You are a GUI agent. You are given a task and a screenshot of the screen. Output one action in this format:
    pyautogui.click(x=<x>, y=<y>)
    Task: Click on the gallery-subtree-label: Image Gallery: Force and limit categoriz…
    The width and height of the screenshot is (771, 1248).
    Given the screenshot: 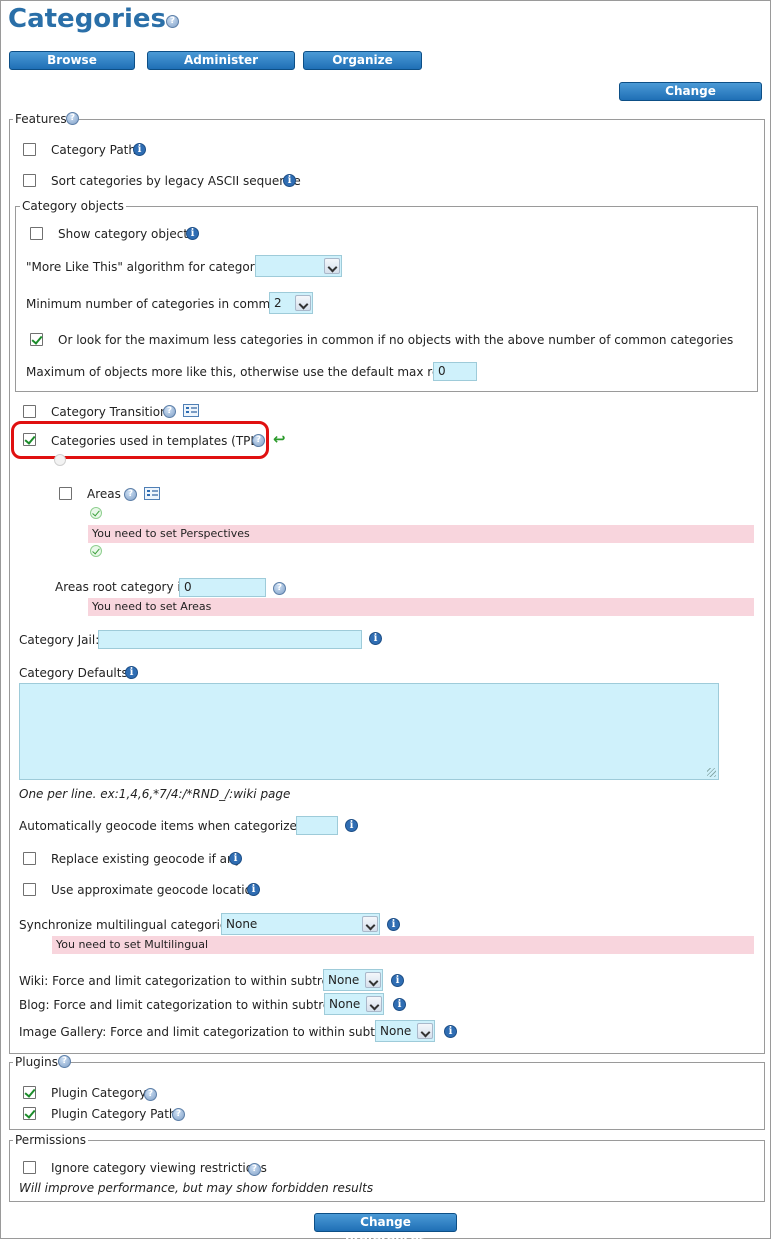 What is the action you would take?
    pyautogui.click(x=216, y=1032)
    